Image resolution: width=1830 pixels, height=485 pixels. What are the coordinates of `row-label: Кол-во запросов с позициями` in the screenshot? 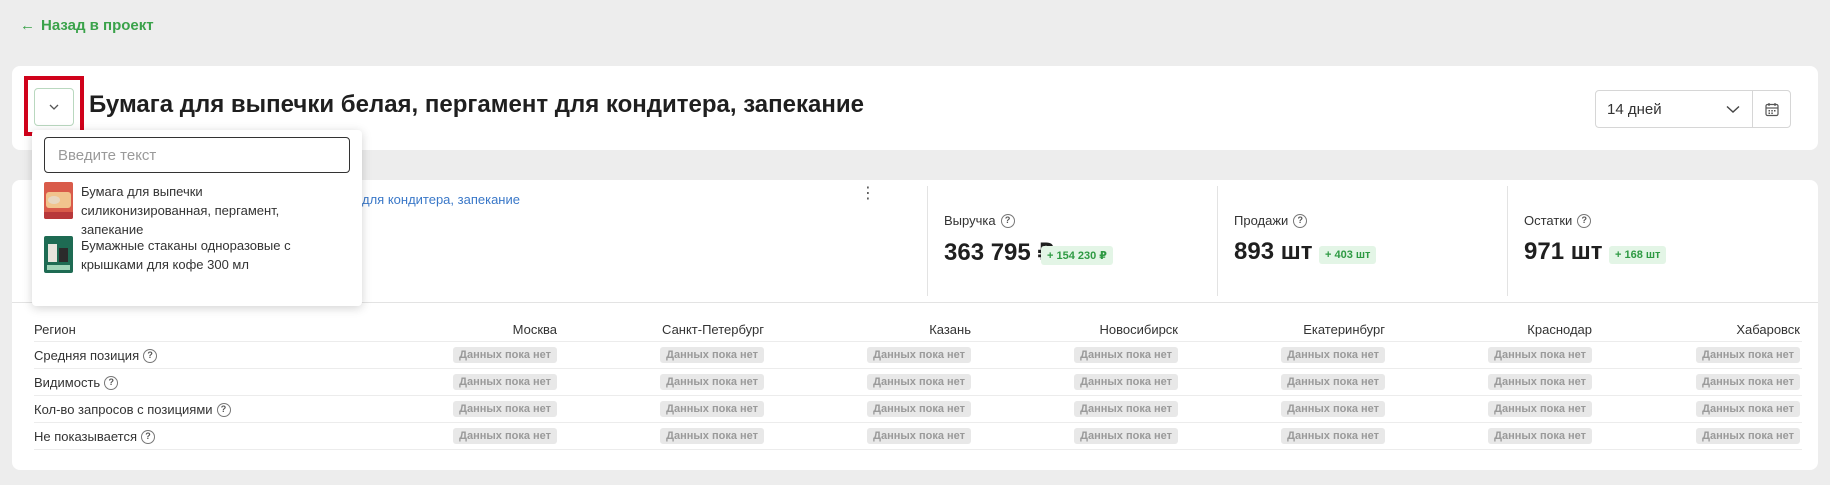 It's located at (123, 409).